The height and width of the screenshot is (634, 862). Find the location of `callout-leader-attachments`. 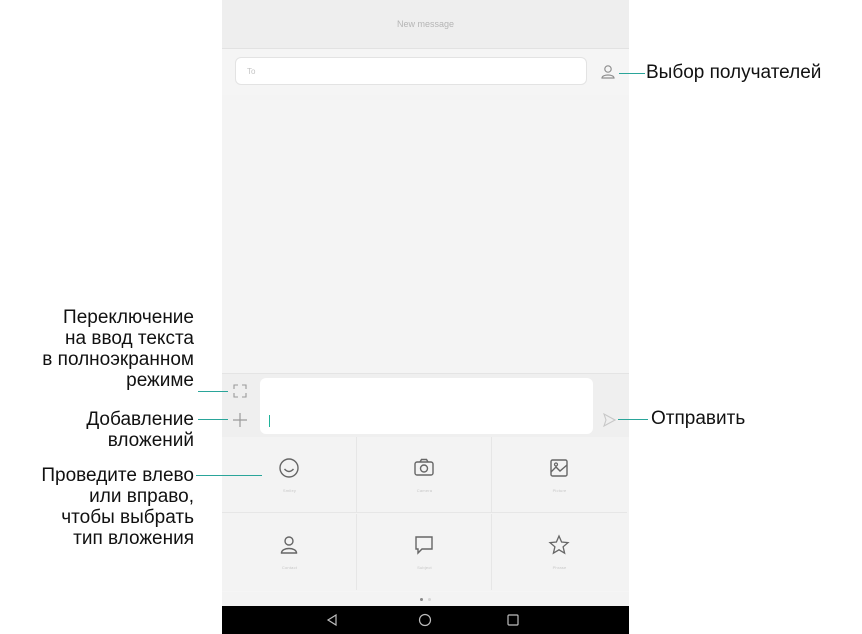

callout-leader-attachments is located at coordinates (213, 419).